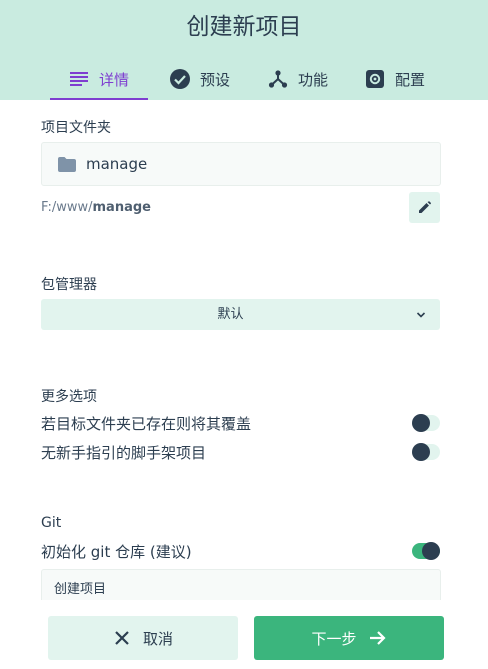 This screenshot has width=488, height=669. I want to click on folder-path: F:/www/manage, so click(96, 207).